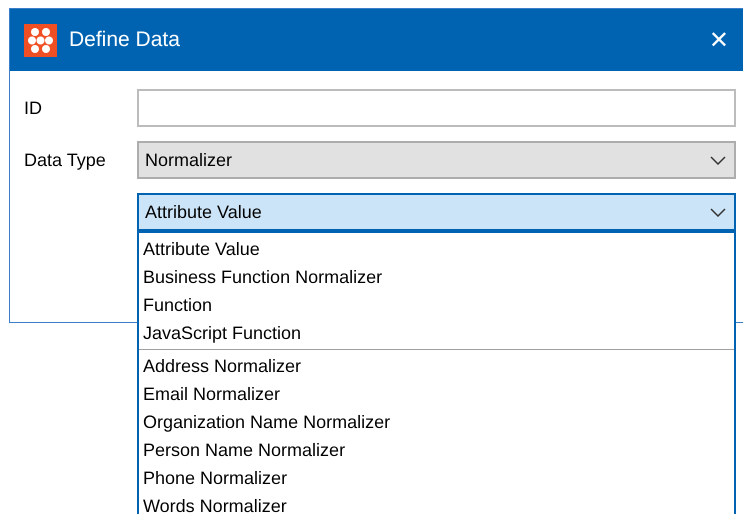 This screenshot has width=743, height=514. Describe the element at coordinates (436, 212) in the screenshot. I see `dropdown-field: Attribute Value` at that location.